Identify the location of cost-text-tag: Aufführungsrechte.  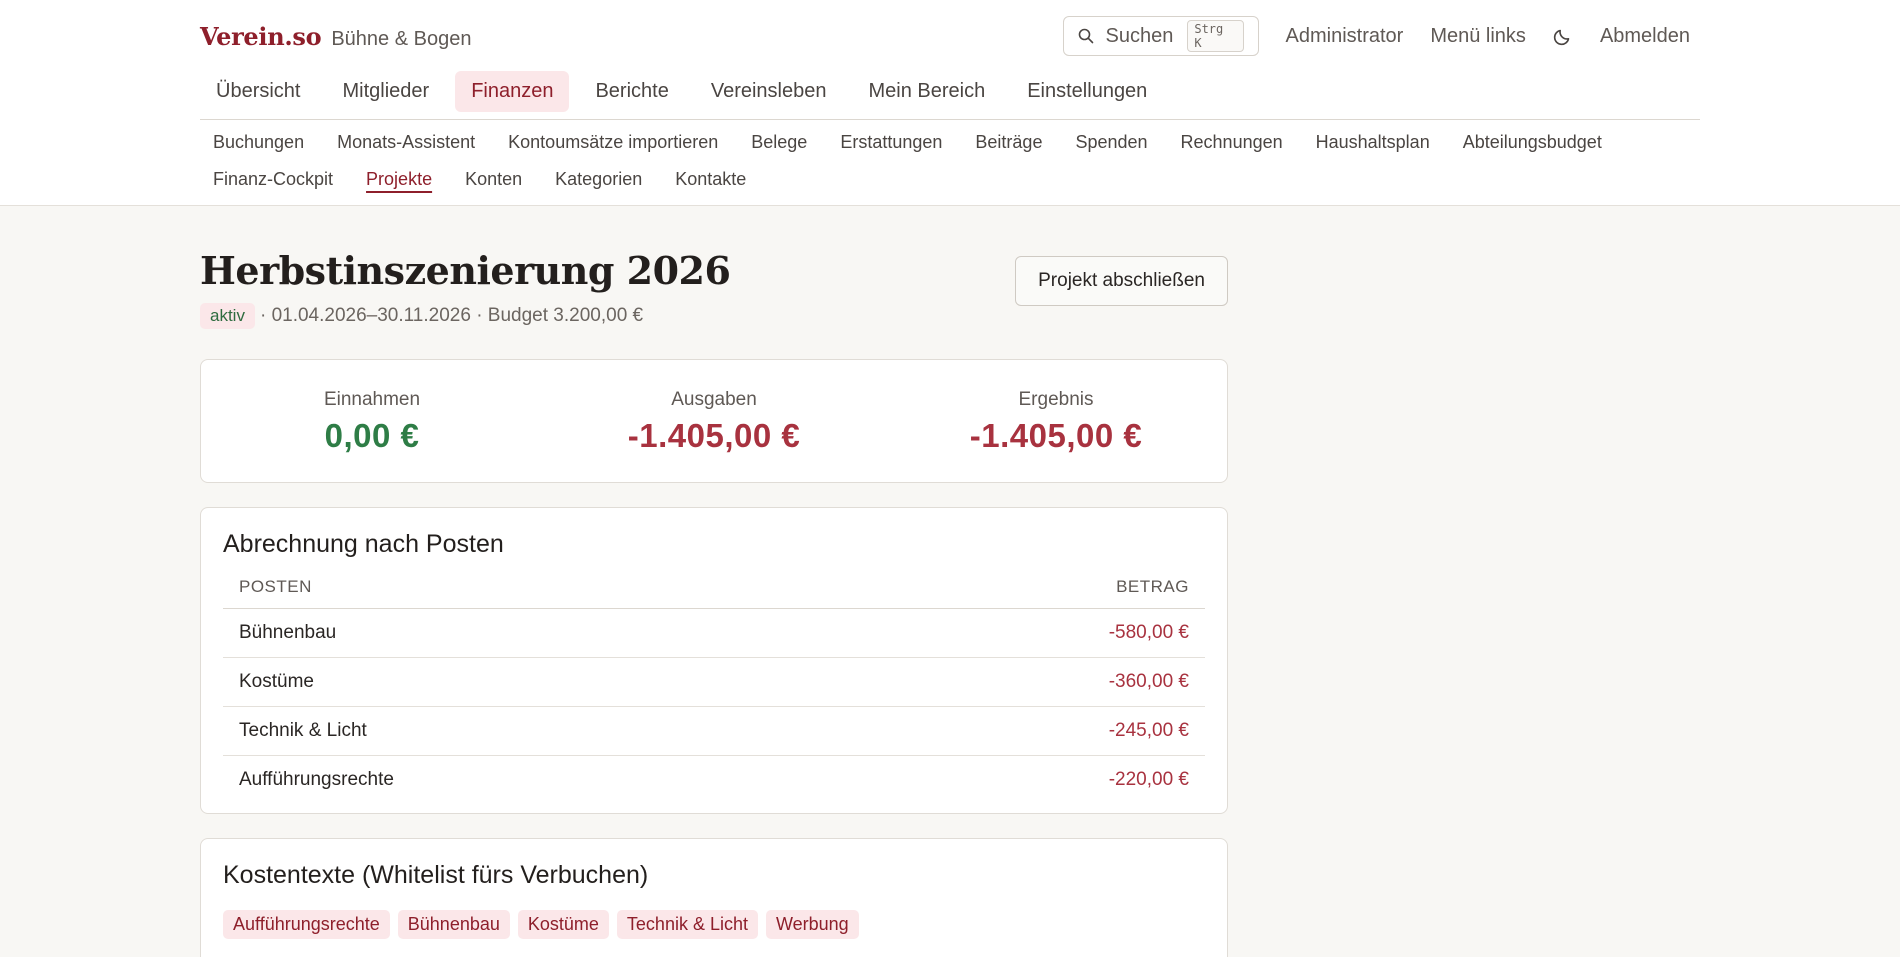
(306, 924).